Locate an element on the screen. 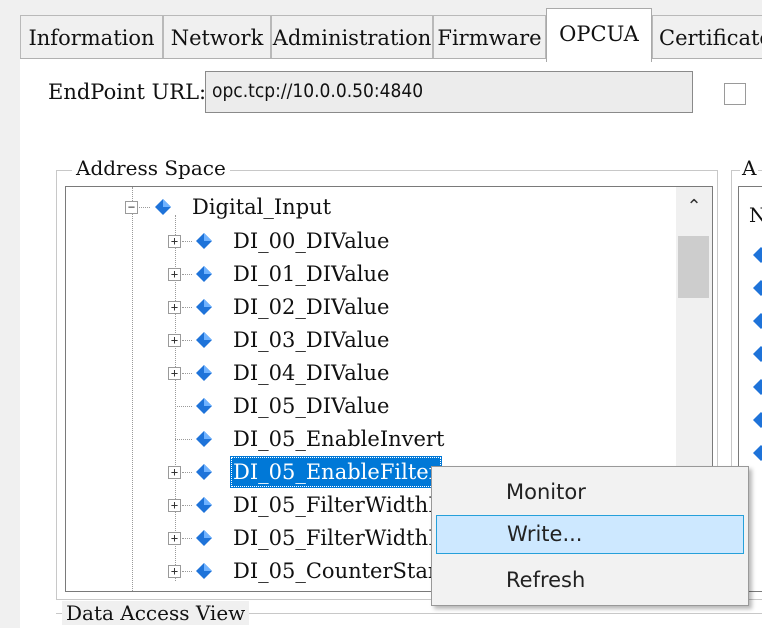  scroll-up-button: ⌃ is located at coordinates (694, 207).